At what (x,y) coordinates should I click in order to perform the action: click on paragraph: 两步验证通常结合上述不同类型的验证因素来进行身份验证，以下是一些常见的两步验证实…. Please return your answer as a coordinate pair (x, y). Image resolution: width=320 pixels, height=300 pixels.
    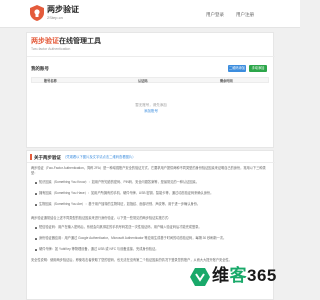
    Looking at the image, I should click on (101, 218).